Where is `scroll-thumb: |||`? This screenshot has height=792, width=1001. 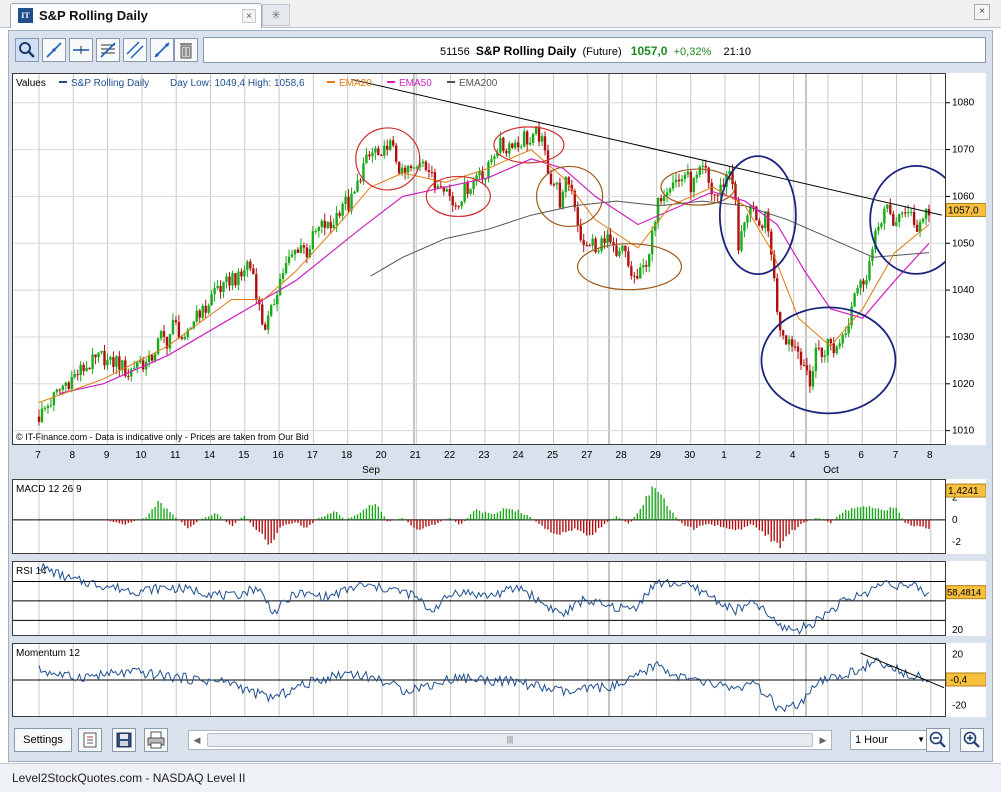
scroll-thumb: ||| is located at coordinates (510, 740).